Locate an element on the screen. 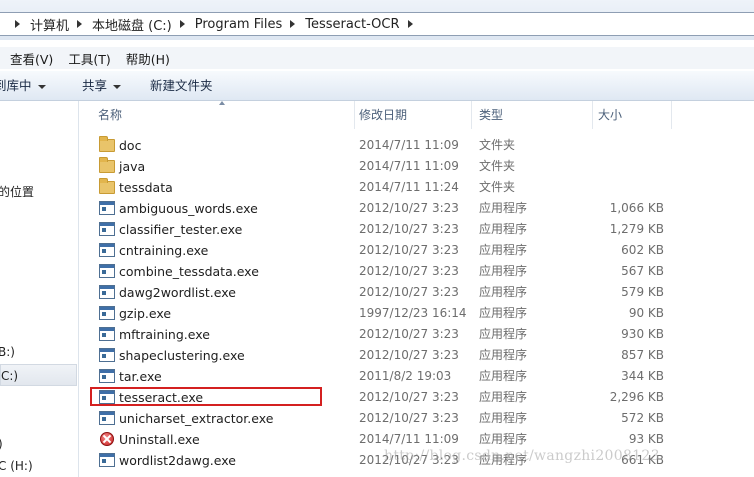 The height and width of the screenshot is (477, 754). uninstall-icon is located at coordinates (107, 439).